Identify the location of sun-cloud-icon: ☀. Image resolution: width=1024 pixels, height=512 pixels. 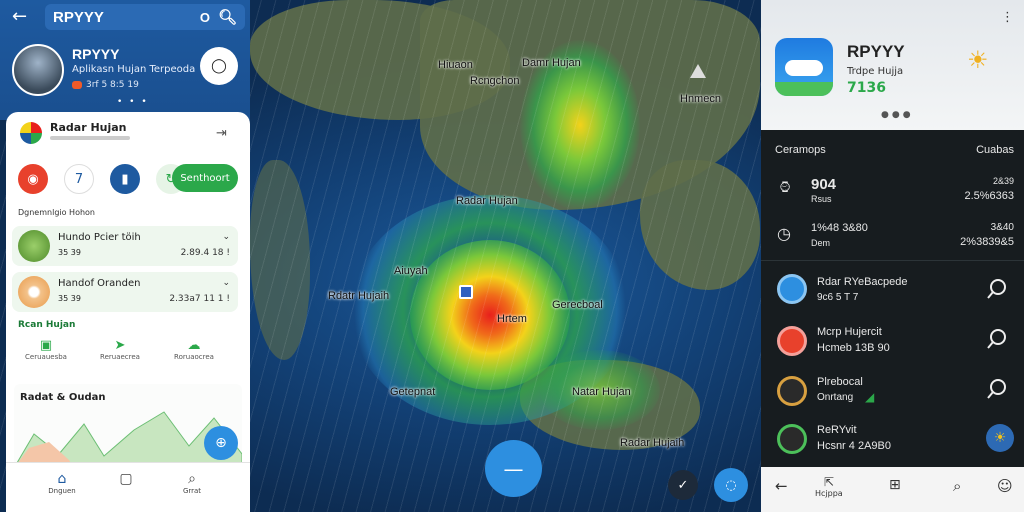
(978, 60).